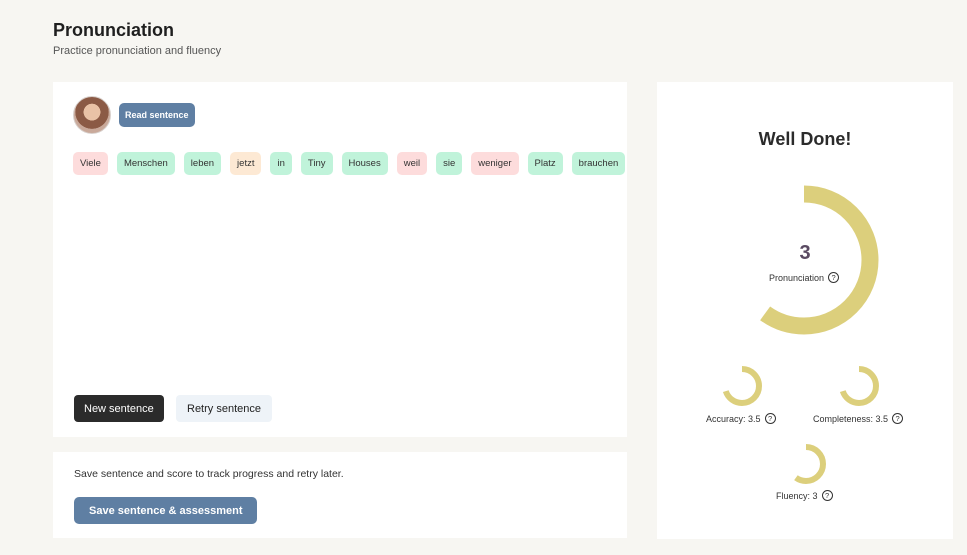 The image size is (967, 555). Describe the element at coordinates (157, 115) in the screenshot. I see `read-sentence-button: Read sentence` at that location.